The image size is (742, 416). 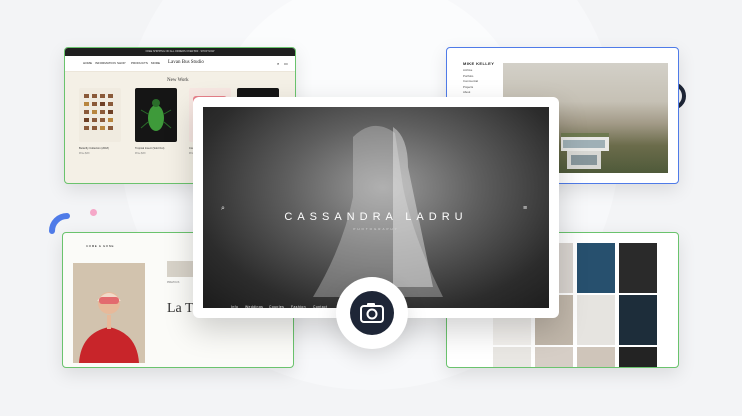 What do you see at coordinates (254, 307) in the screenshot?
I see `hero-nav-item: Weddings` at bounding box center [254, 307].